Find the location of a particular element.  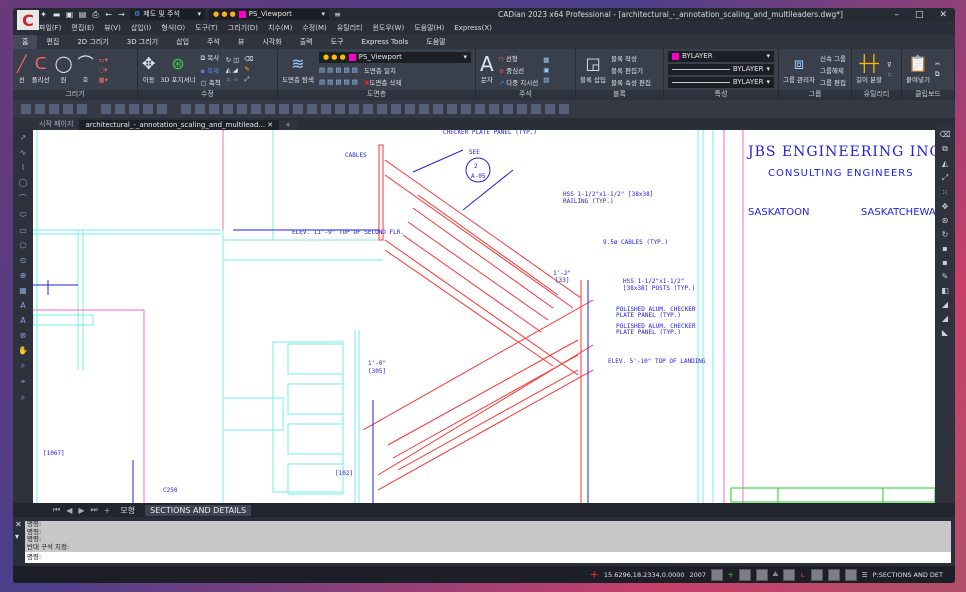

panel-label: 그리기 is located at coordinates (75, 94).